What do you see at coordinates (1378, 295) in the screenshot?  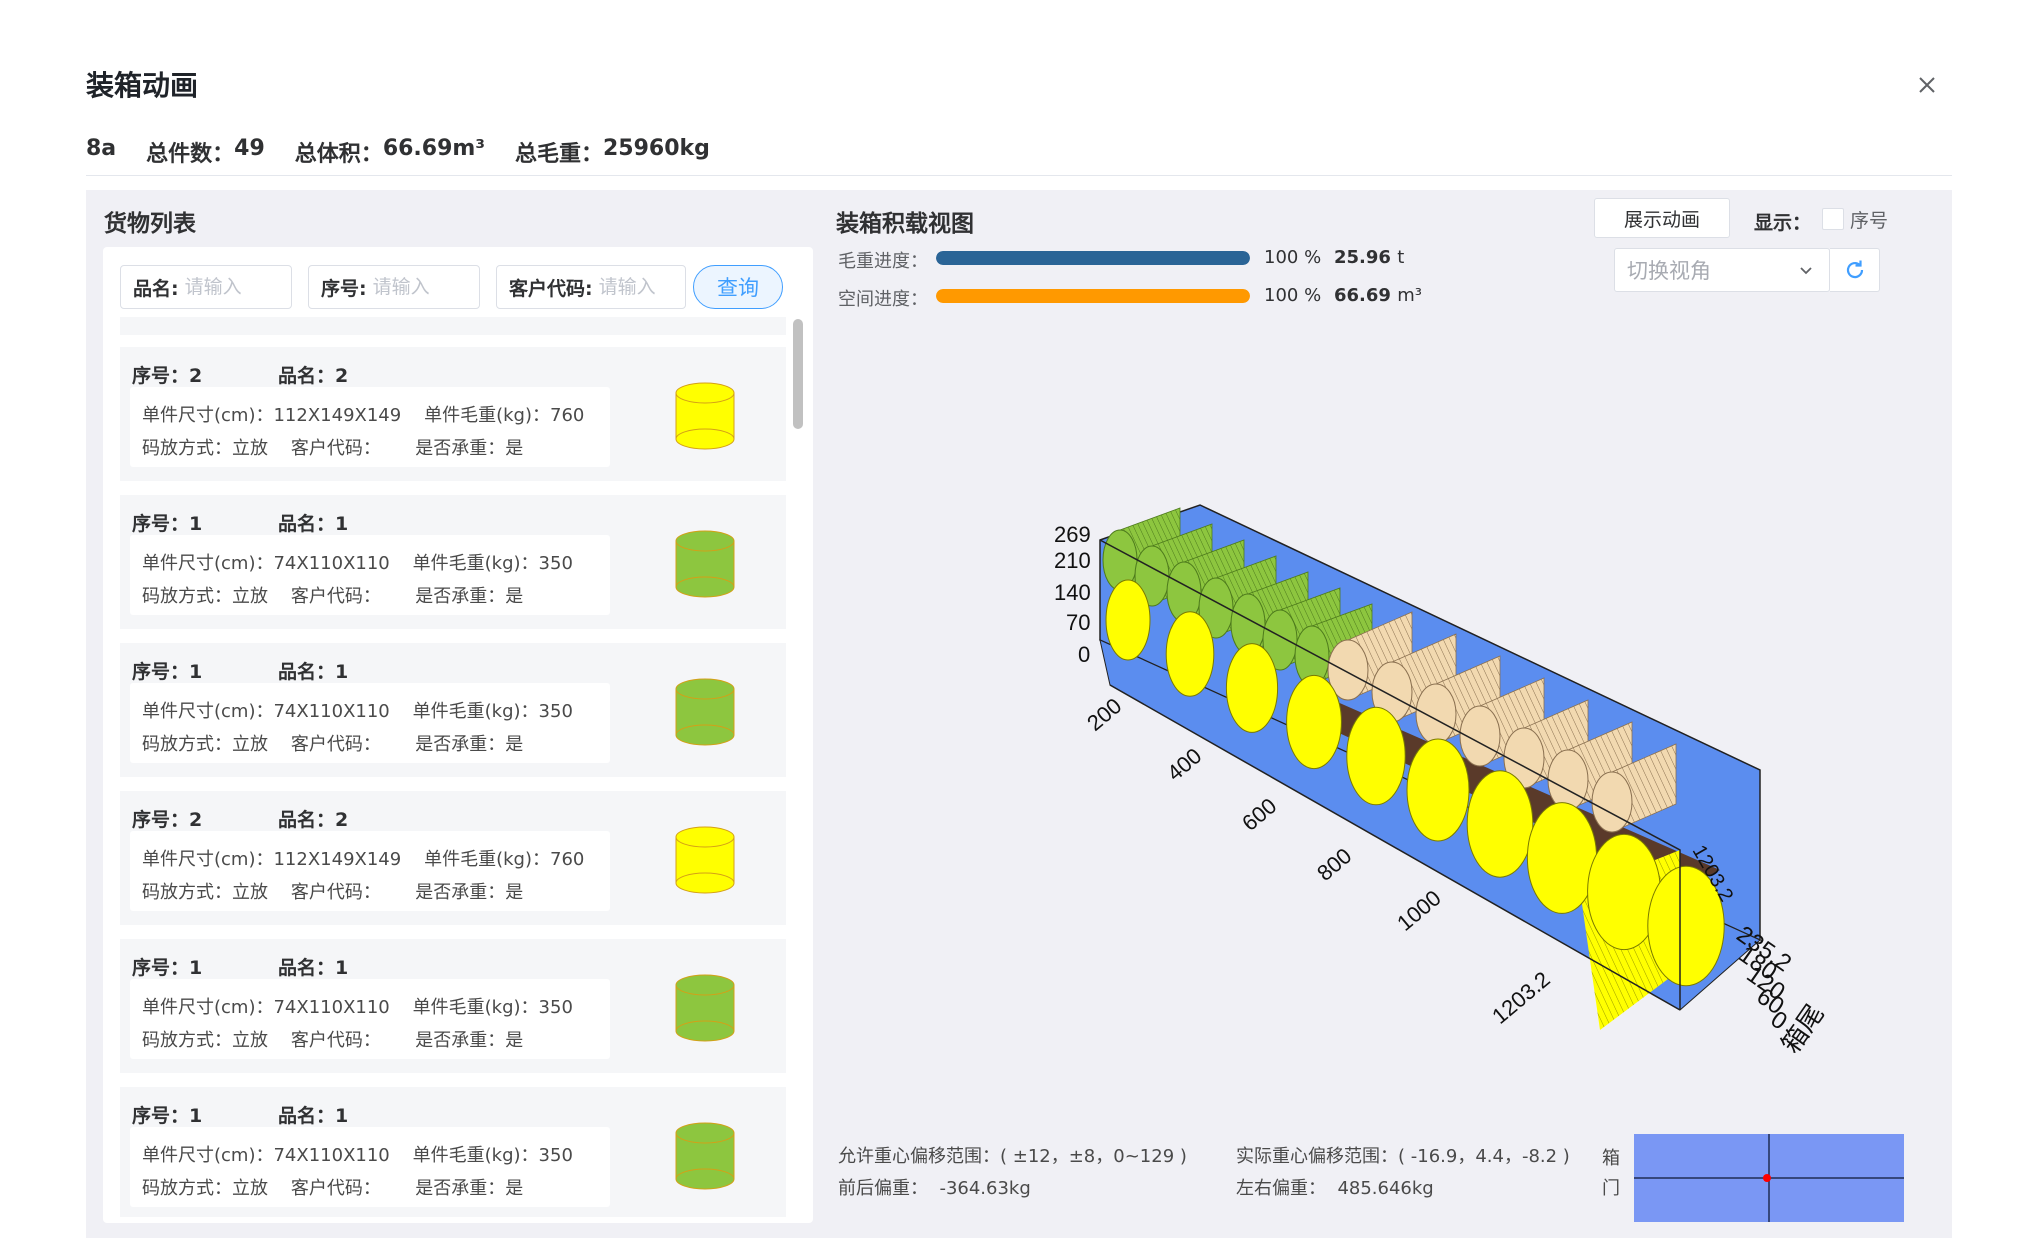 I see `space-progress-value: 66.69 m³` at bounding box center [1378, 295].